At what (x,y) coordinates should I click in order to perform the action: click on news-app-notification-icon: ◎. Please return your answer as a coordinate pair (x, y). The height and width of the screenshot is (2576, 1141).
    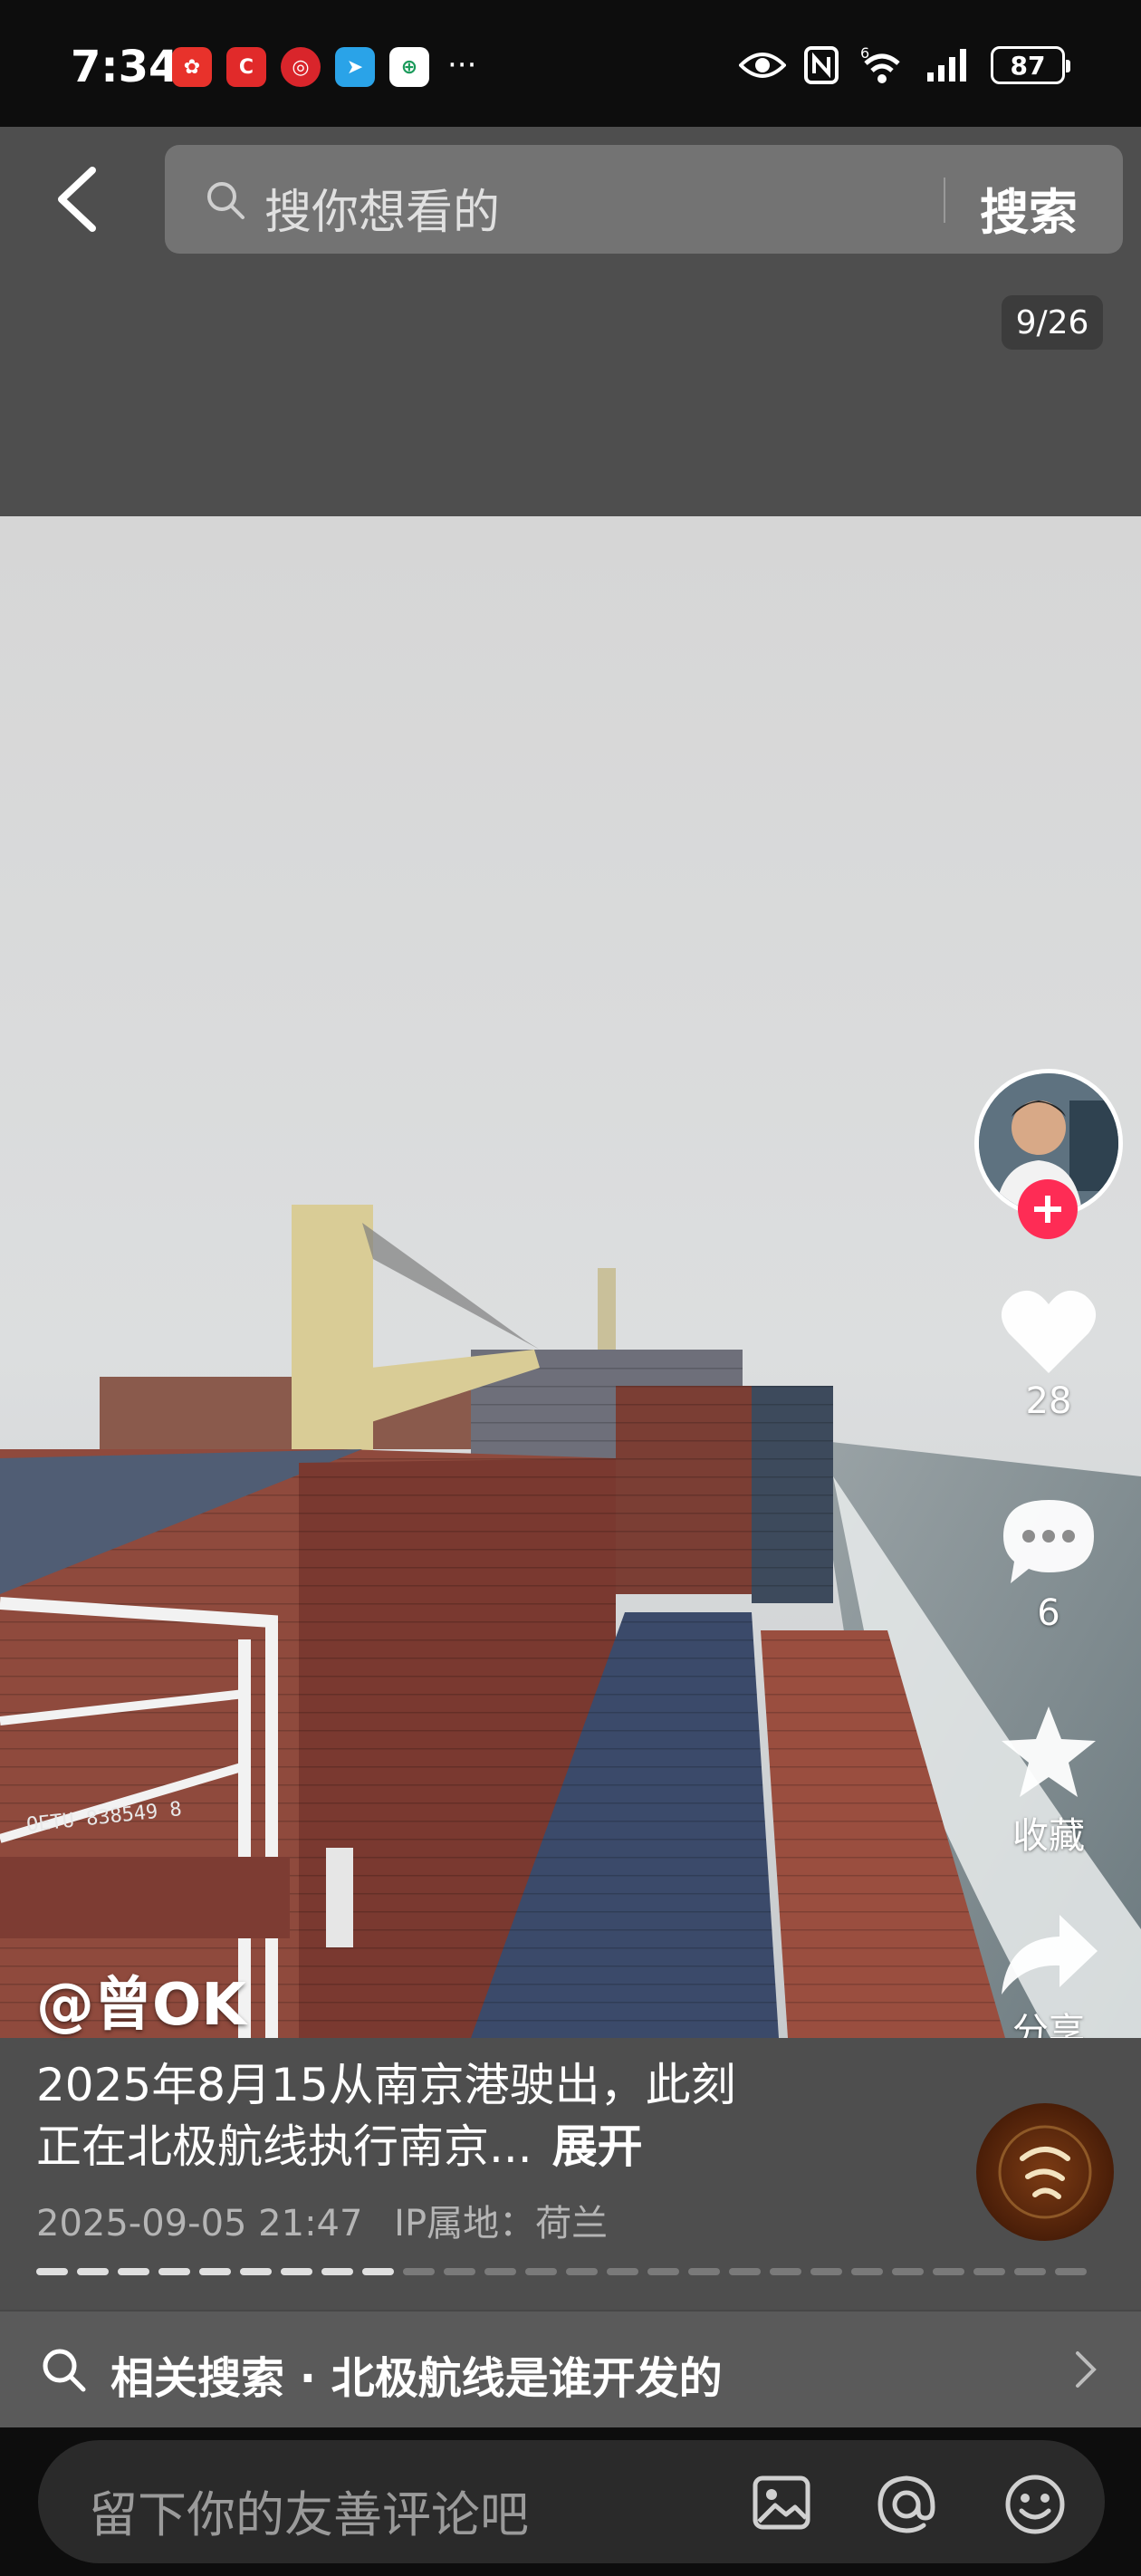
    Looking at the image, I should click on (301, 67).